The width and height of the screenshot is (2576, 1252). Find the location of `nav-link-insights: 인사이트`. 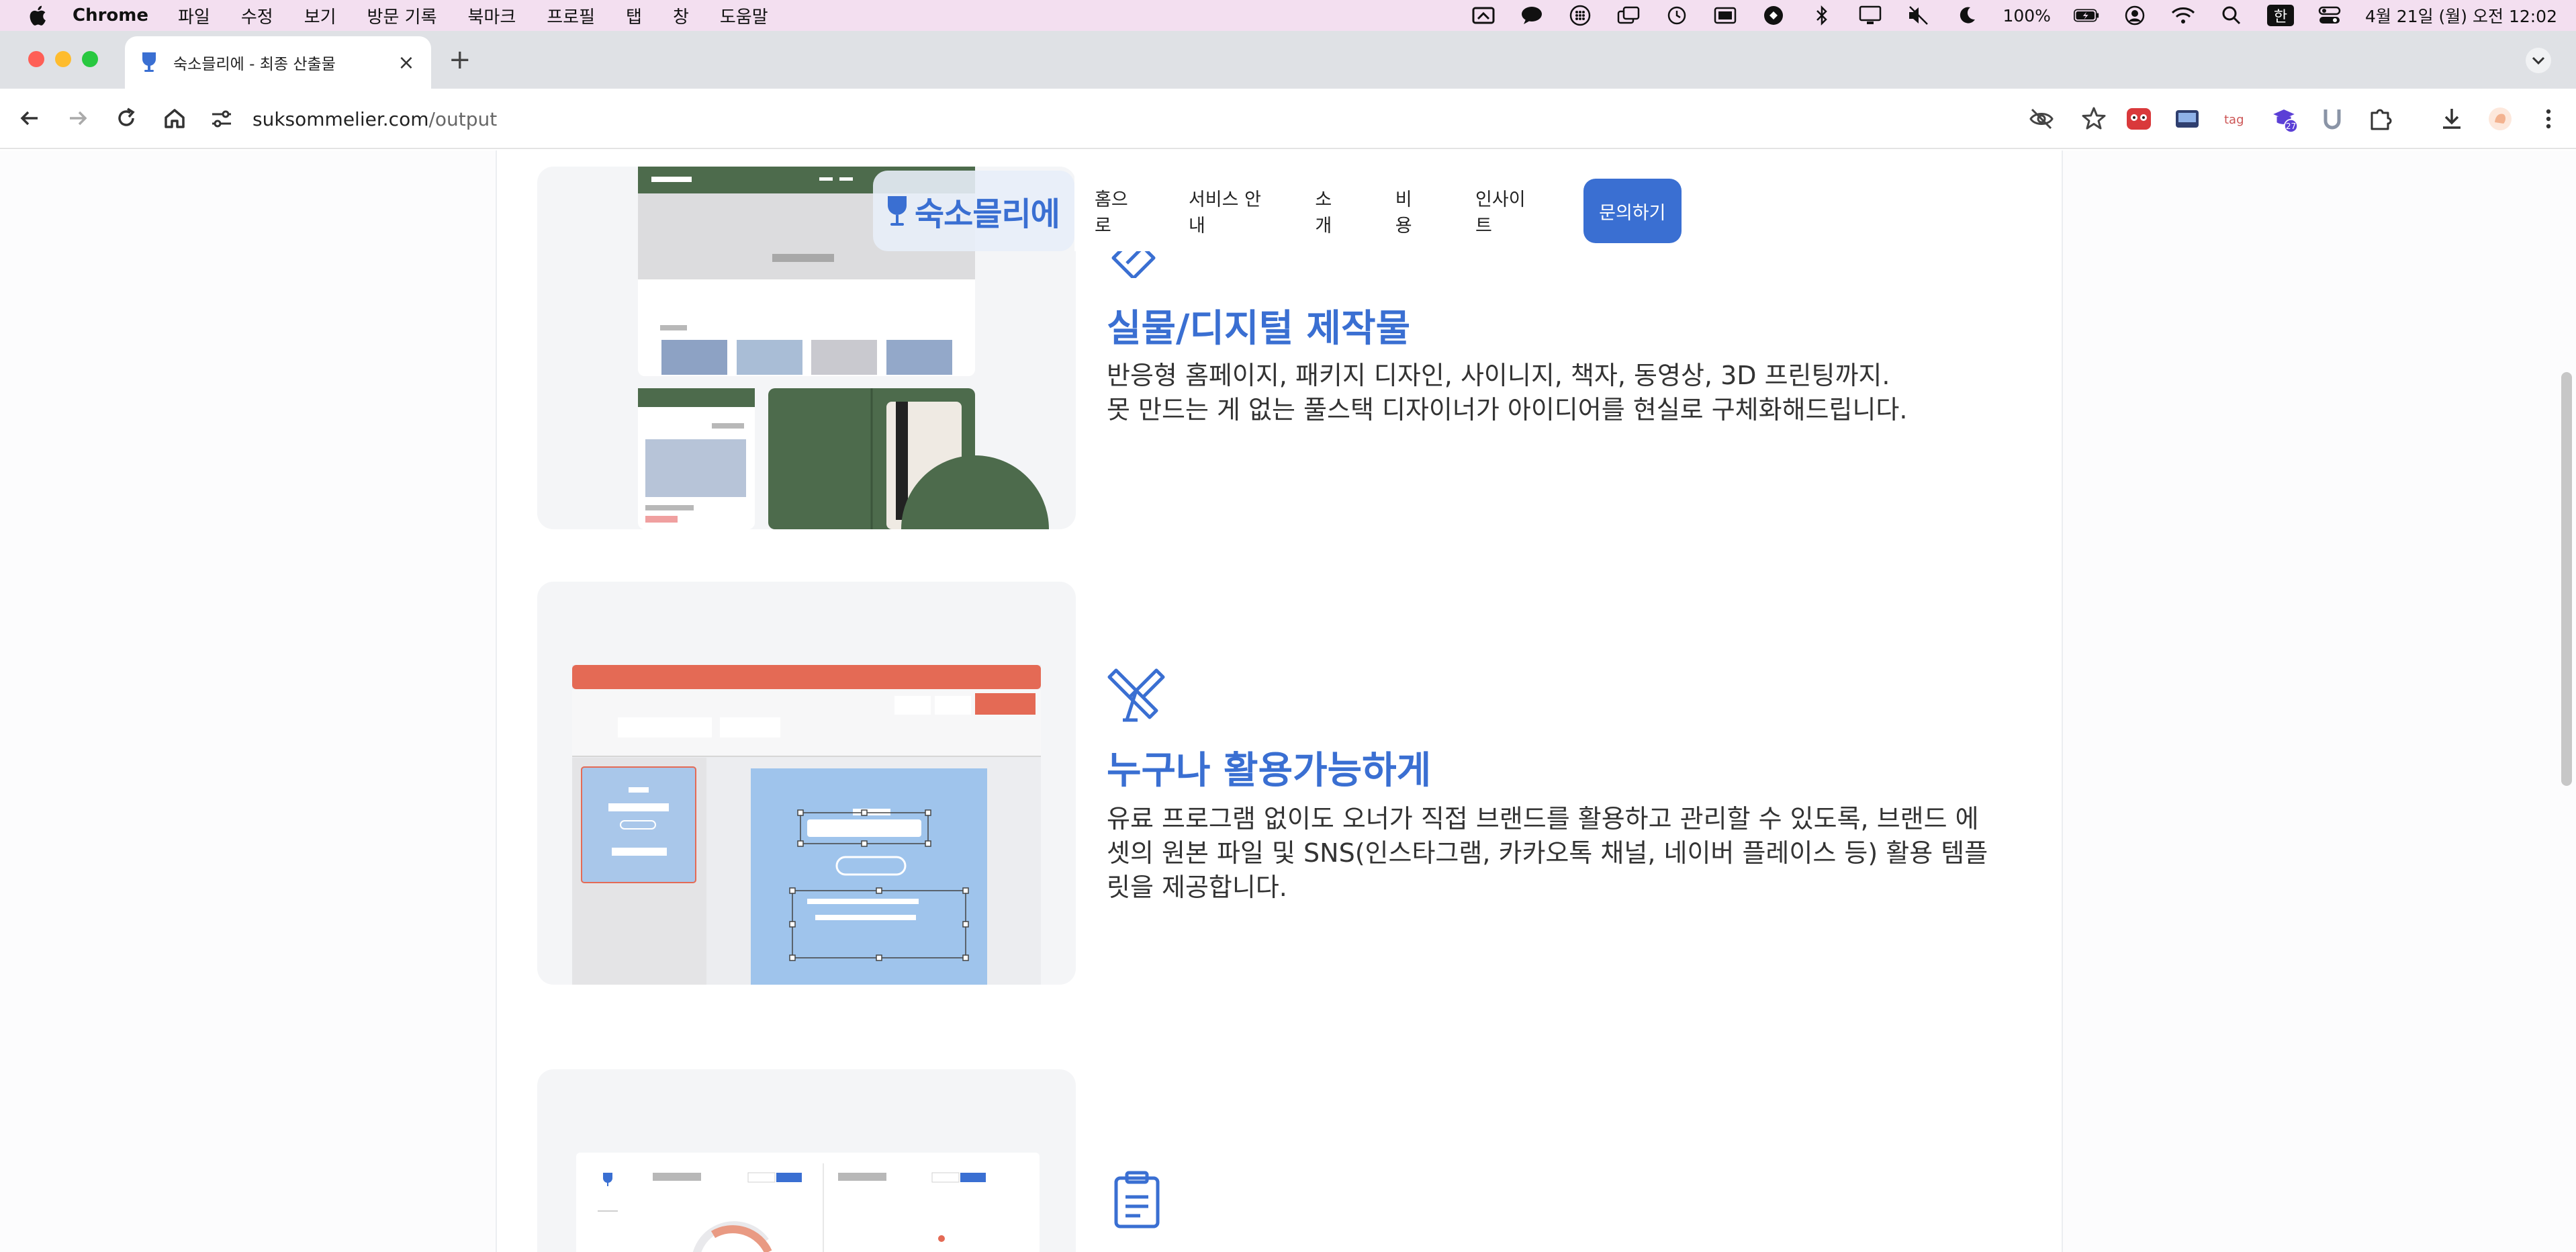

nav-link-insights: 인사이트 is located at coordinates (1503, 211).